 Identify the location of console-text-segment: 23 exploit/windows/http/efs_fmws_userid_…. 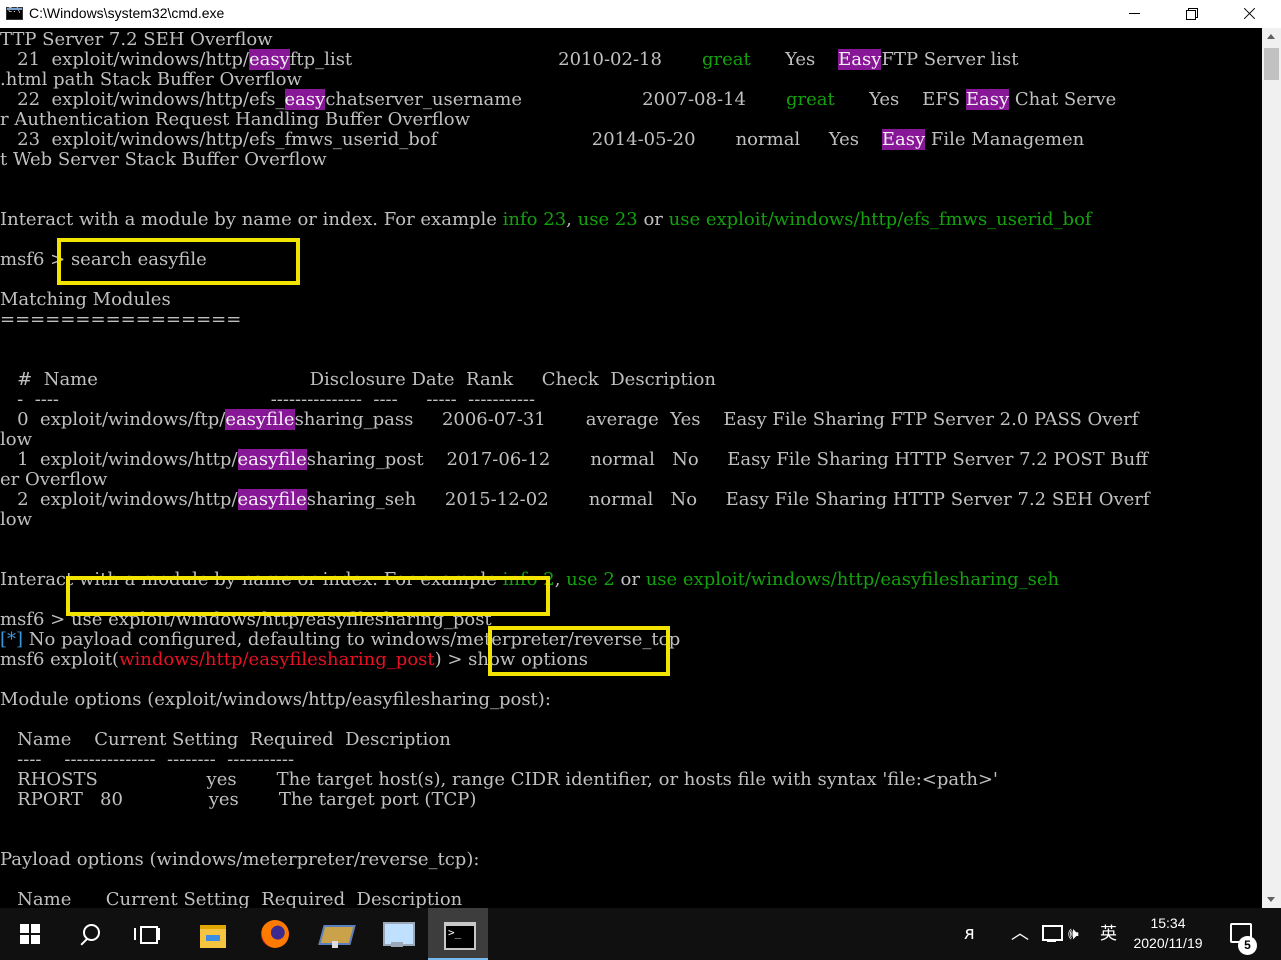
(441, 139).